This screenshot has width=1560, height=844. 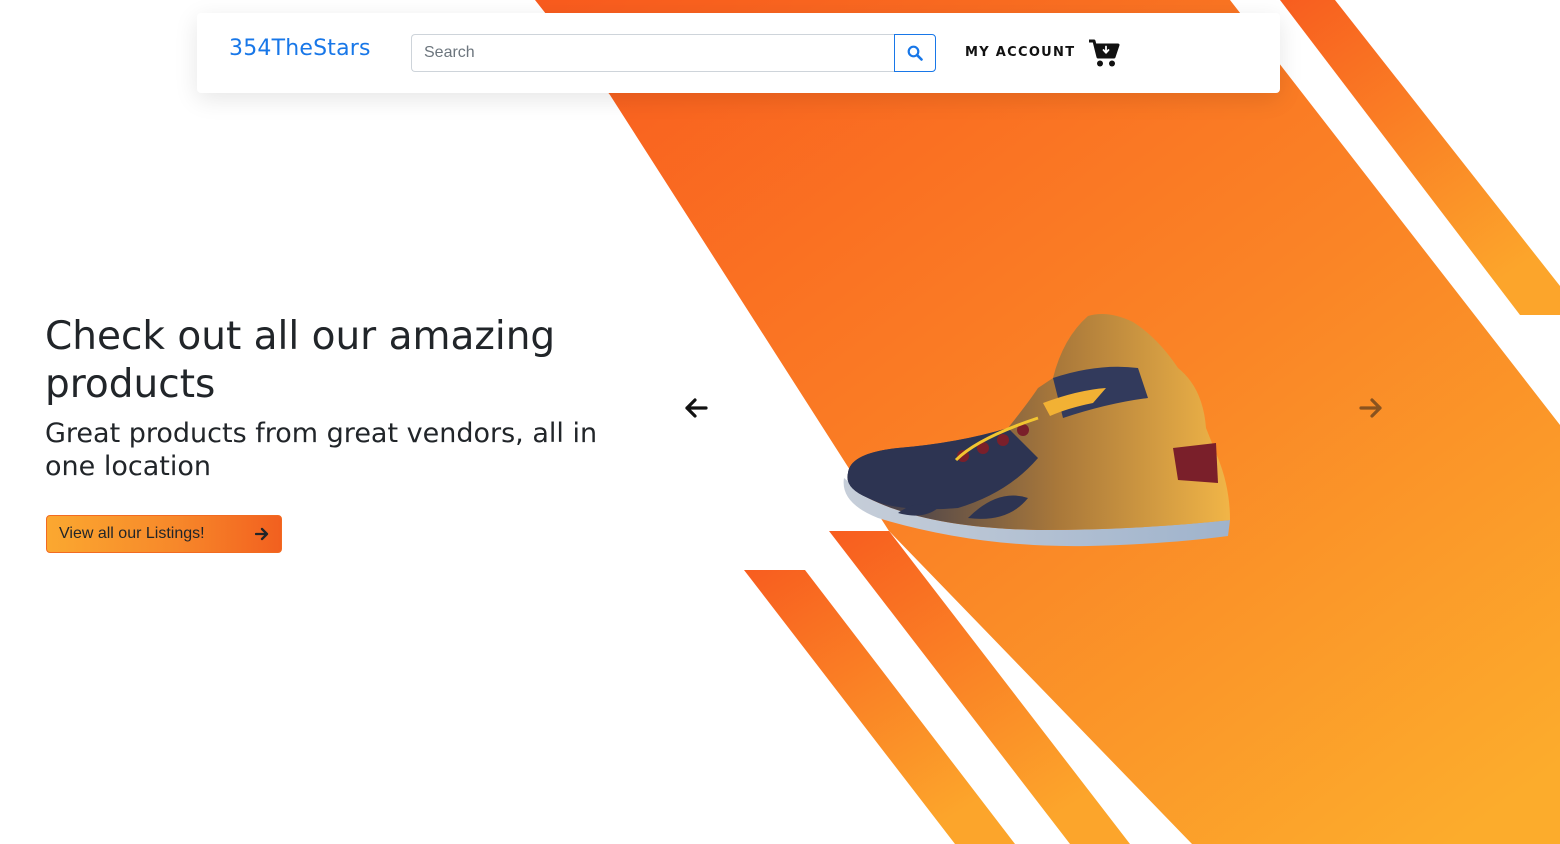 I want to click on my-account-link: MY ACCOUNT, so click(x=1020, y=52).